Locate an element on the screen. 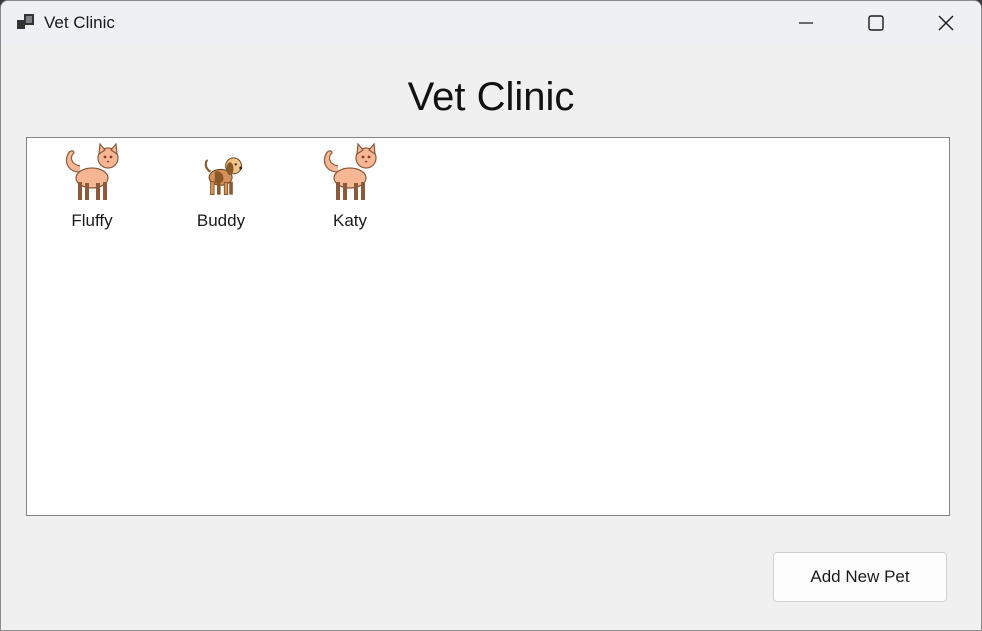 This screenshot has width=982, height=631. pet-name: Katy is located at coordinates (350, 220).